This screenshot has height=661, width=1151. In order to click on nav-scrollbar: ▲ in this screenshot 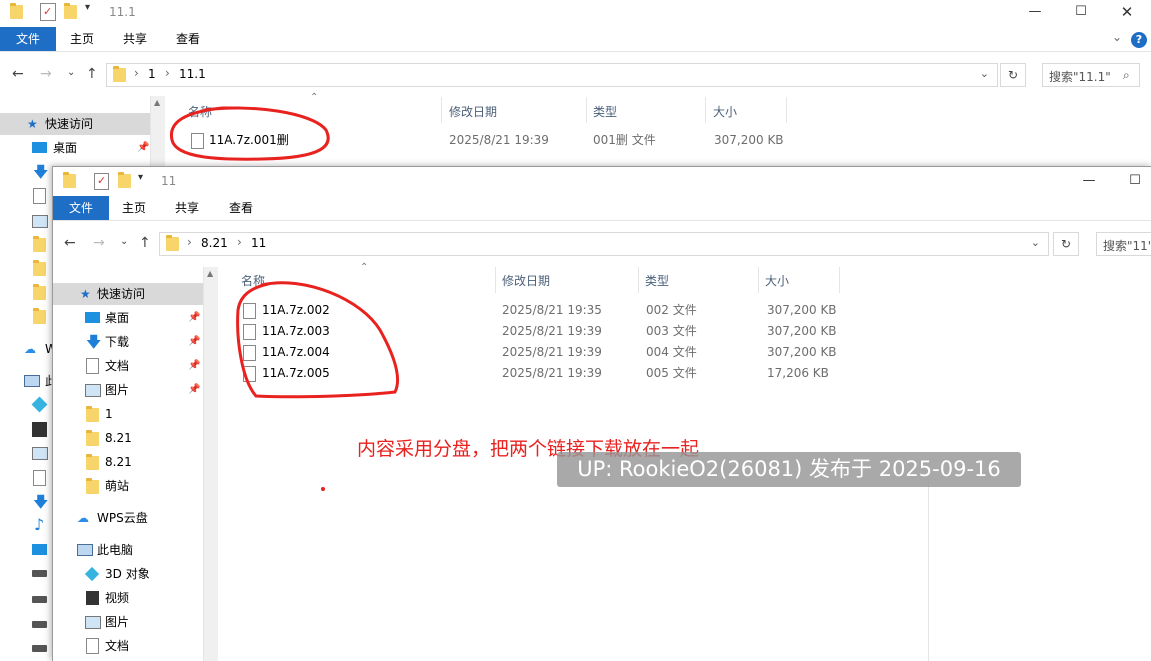, I will do `click(210, 464)`.